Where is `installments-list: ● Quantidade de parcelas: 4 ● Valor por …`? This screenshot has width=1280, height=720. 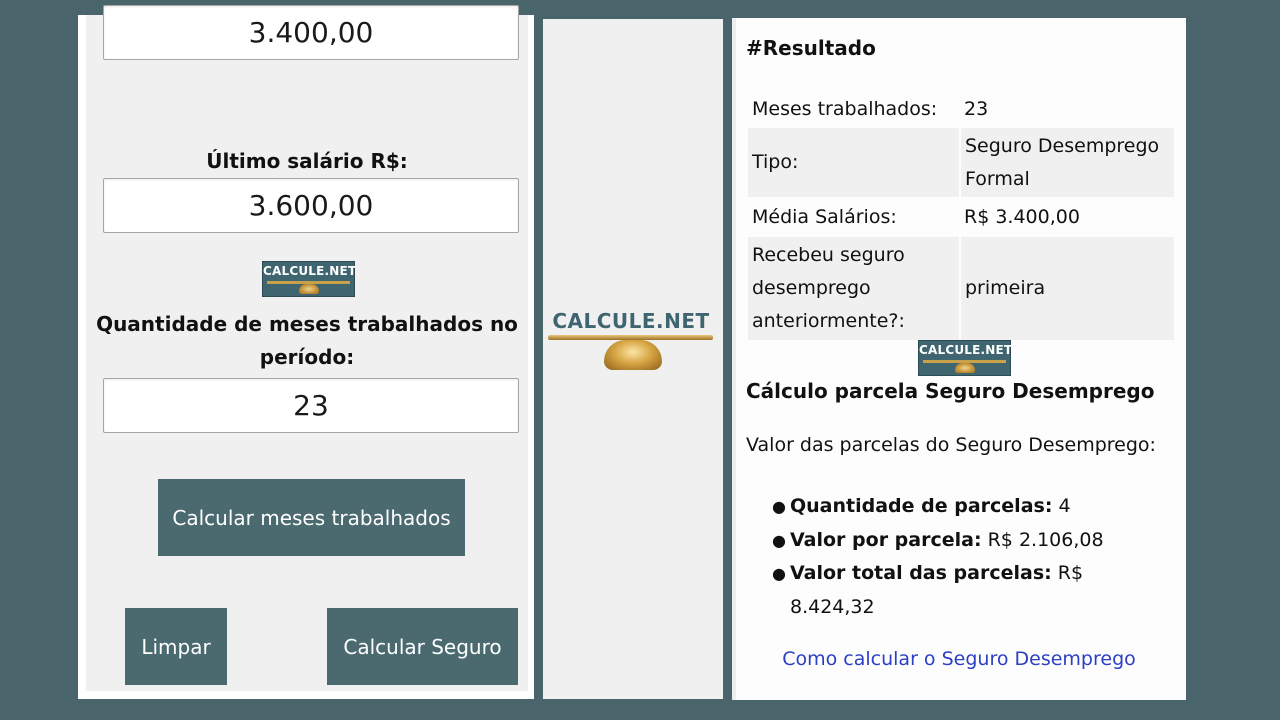 installments-list: ● Quantidade de parcelas: 4 ● Valor por … is located at coordinates (958, 557).